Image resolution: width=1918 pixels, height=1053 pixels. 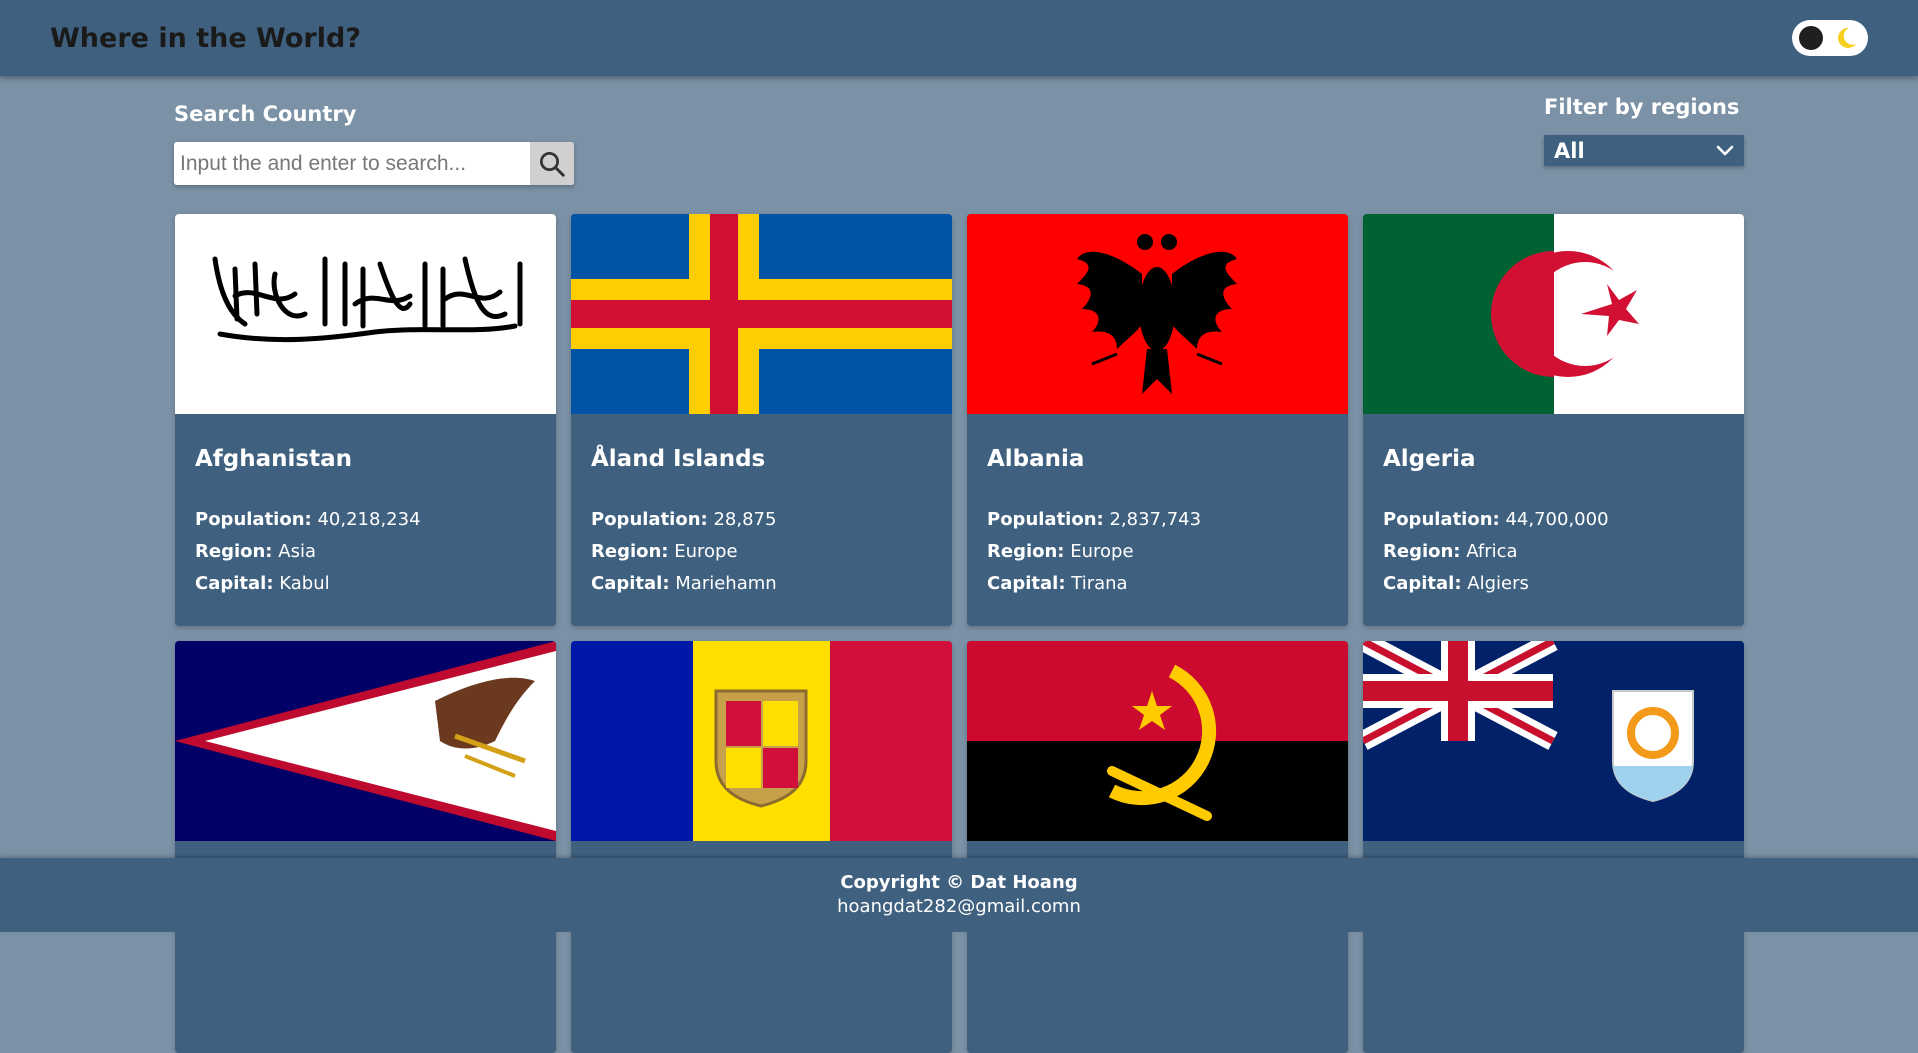 I want to click on capital-value: Kabul, so click(x=304, y=583).